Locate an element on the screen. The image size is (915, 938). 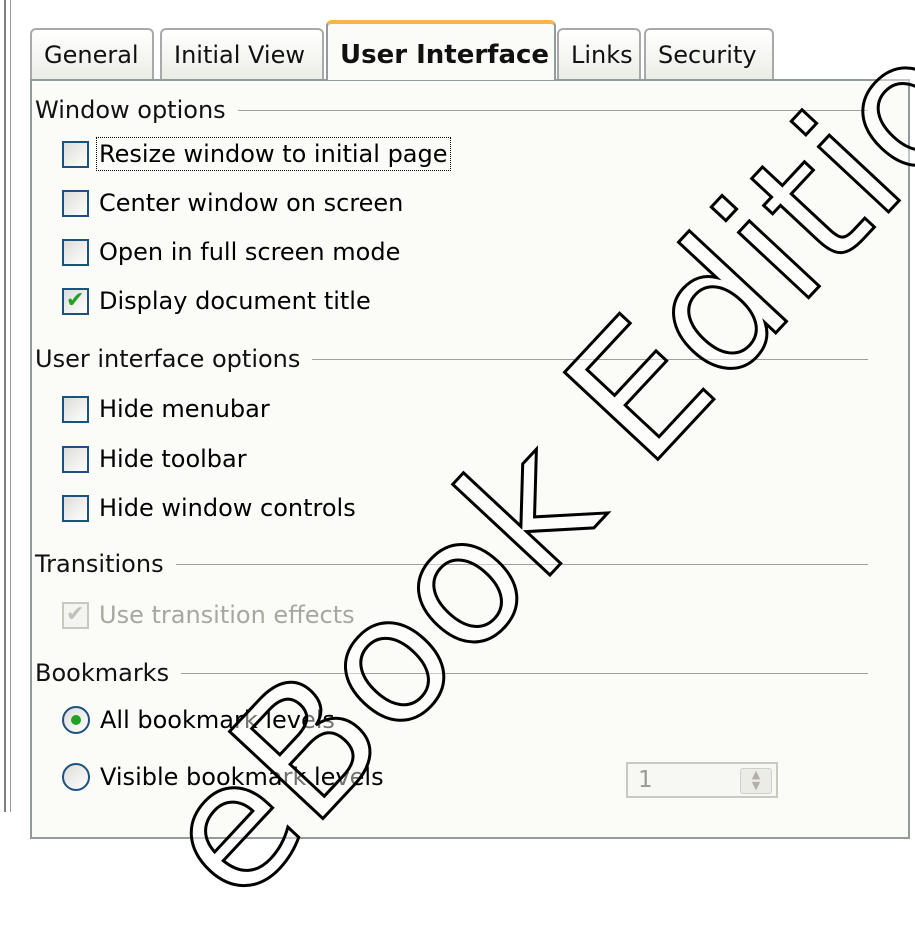
hide-menubar-option: Hide menubar is located at coordinates (166, 409).